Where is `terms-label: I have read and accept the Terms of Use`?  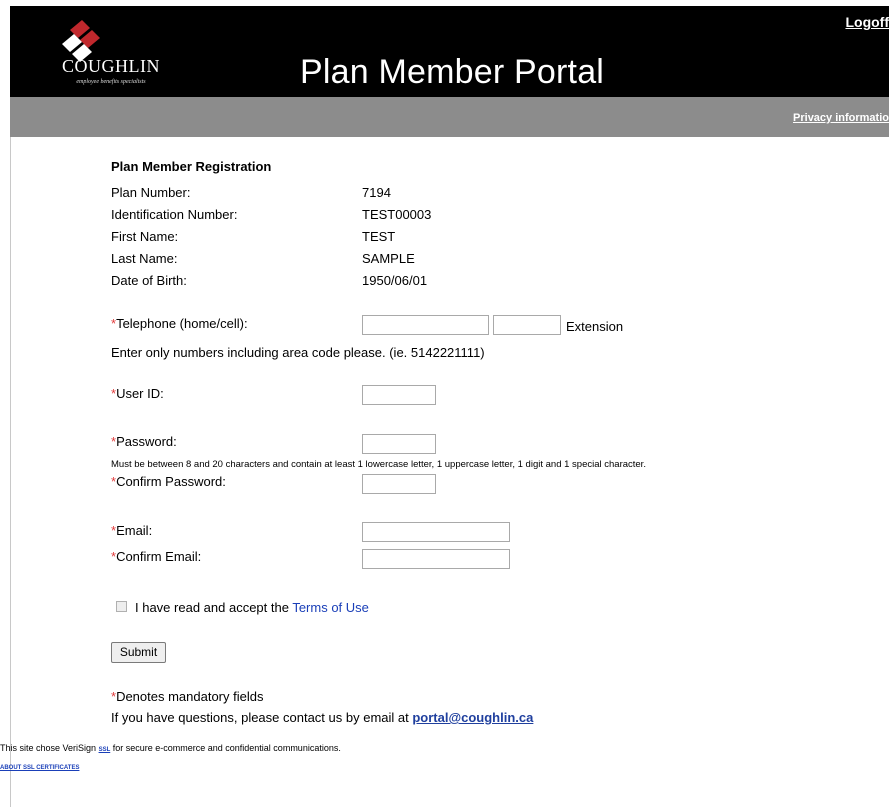
terms-label: I have read and accept the Terms of Use is located at coordinates (252, 607).